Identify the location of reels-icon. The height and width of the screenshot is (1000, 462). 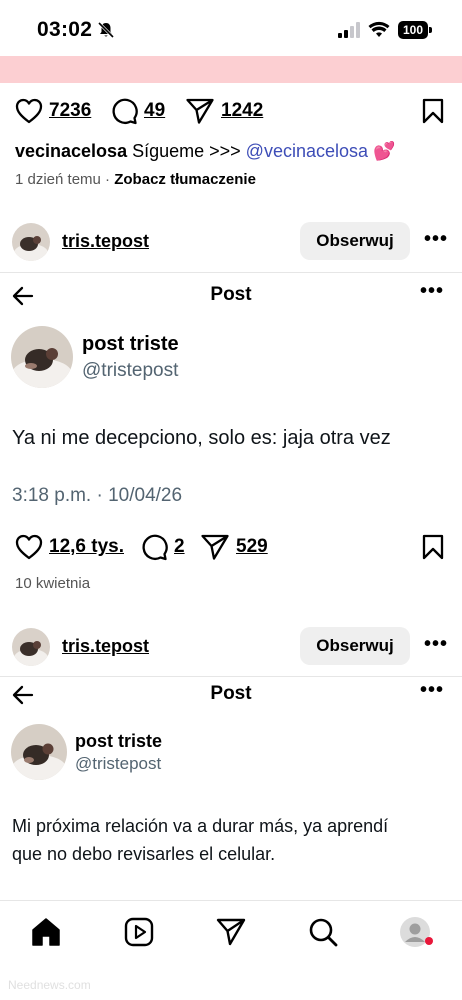
(139, 932).